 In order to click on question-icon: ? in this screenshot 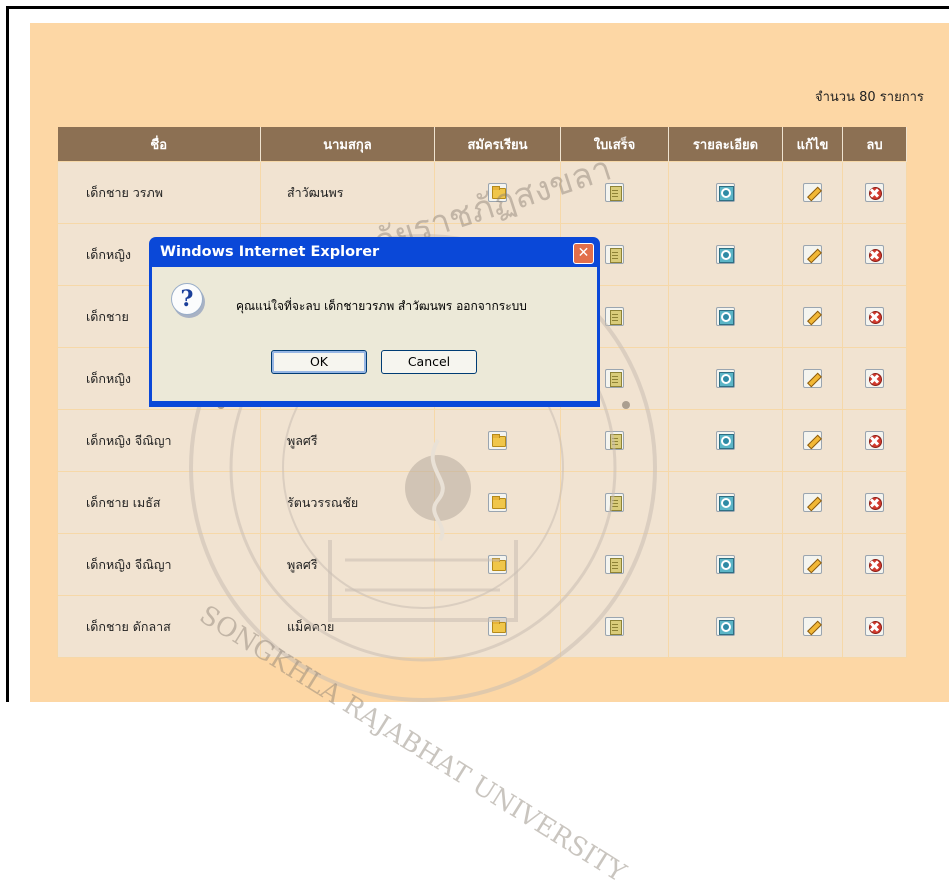, I will do `click(187, 299)`.